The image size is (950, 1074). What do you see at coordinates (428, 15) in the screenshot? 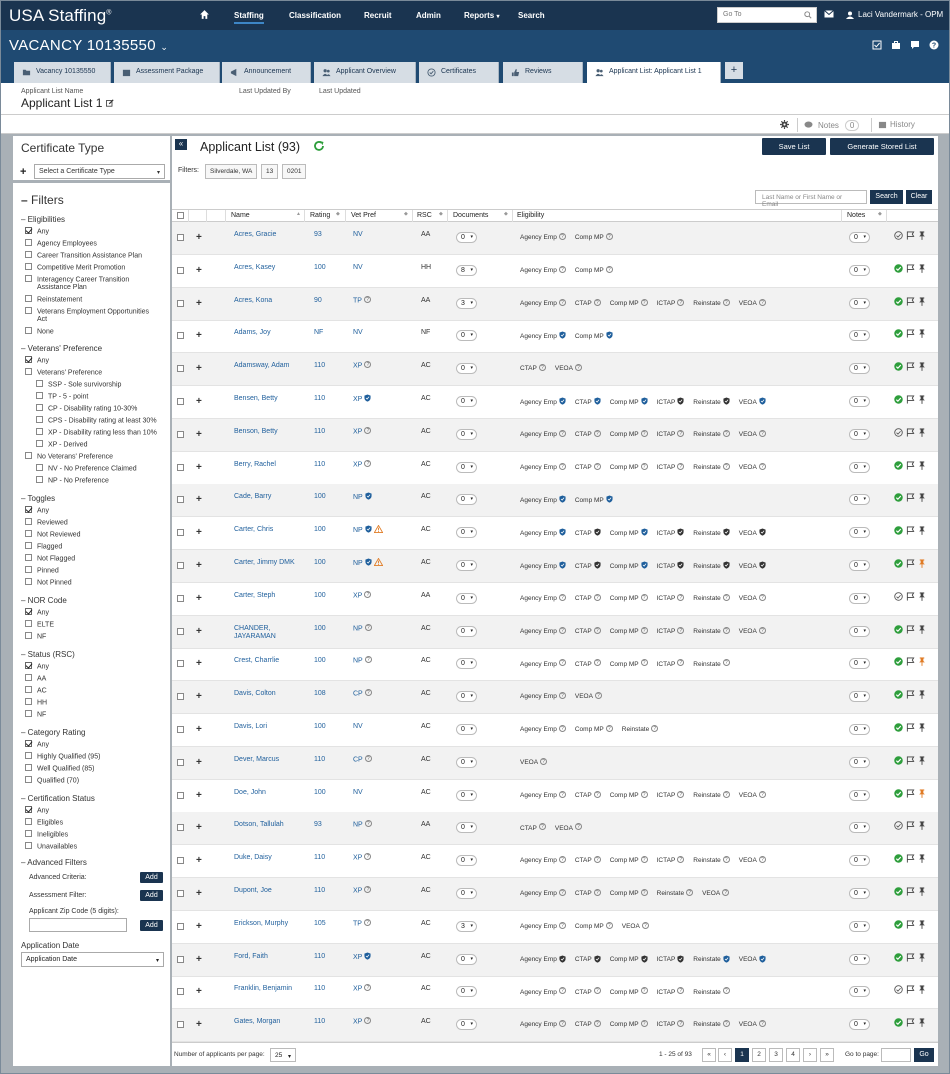
I see `nav-admin: Admin` at bounding box center [428, 15].